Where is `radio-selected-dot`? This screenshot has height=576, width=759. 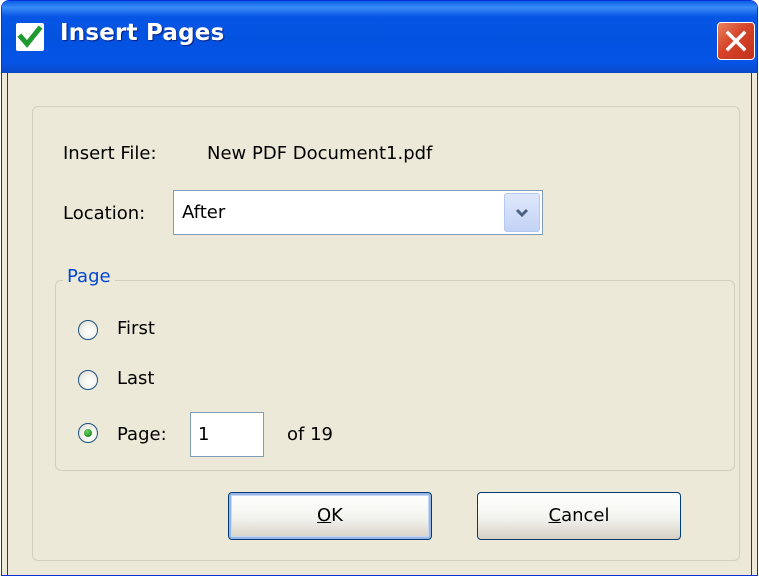
radio-selected-dot is located at coordinates (88, 433).